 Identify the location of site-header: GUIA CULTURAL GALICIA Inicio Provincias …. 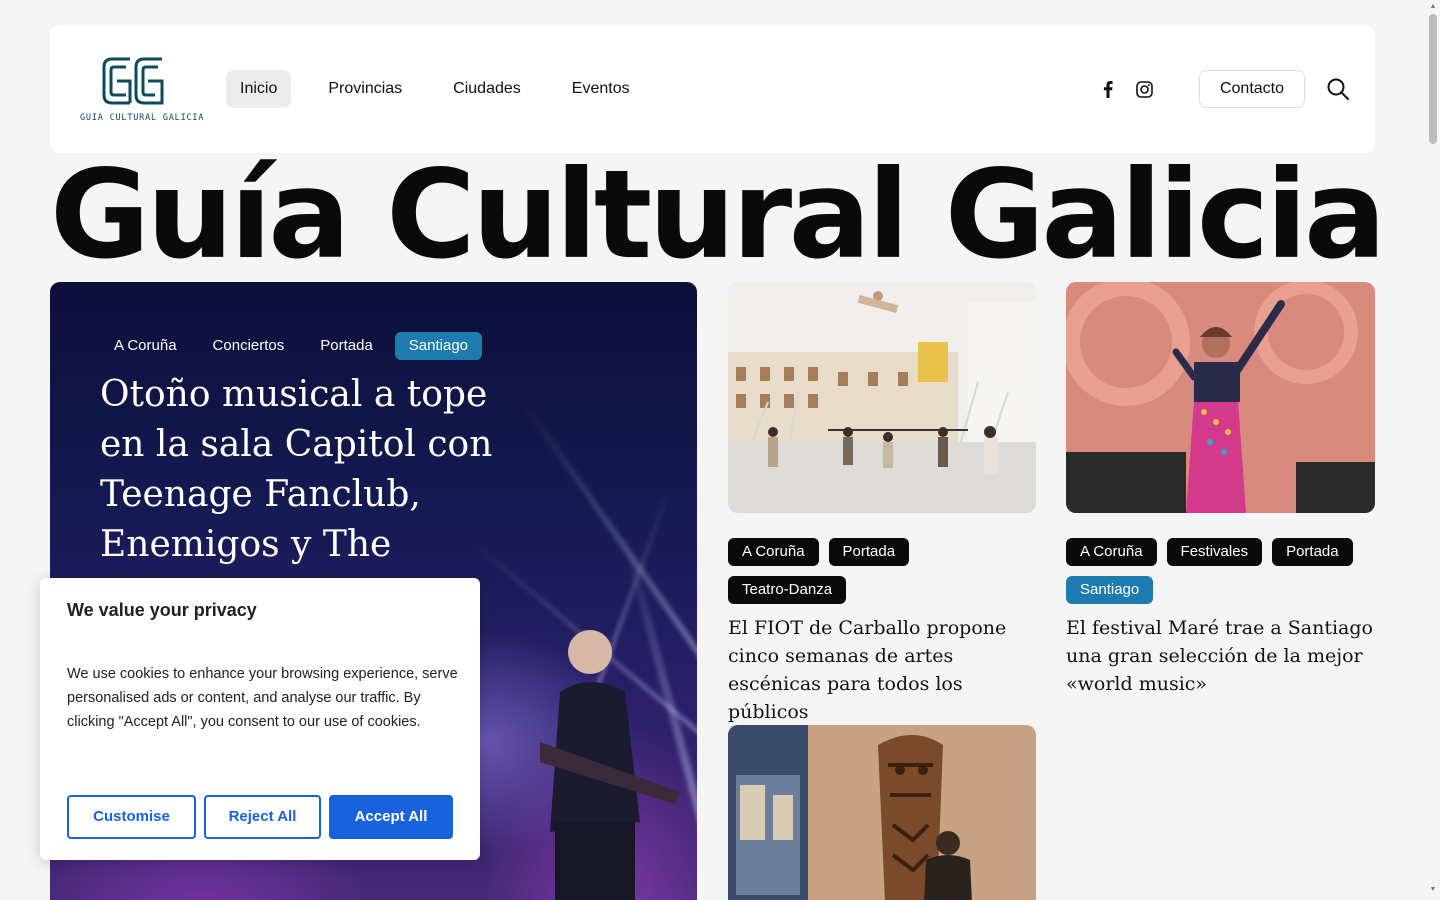
(712, 89).